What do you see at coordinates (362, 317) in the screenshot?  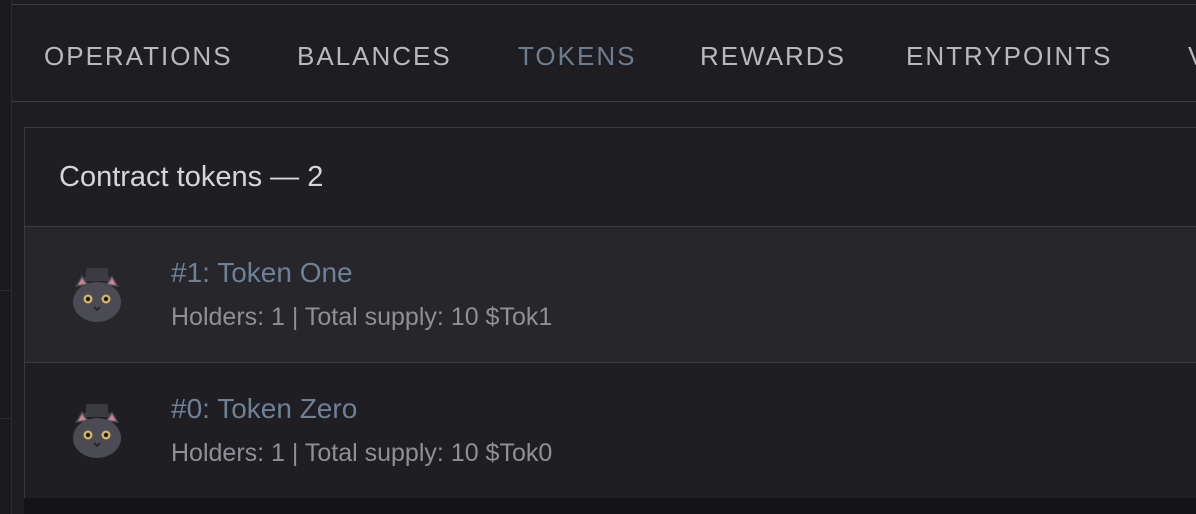 I see `token-details: Holders: 1 | Total supply: 10 $Tok1` at bounding box center [362, 317].